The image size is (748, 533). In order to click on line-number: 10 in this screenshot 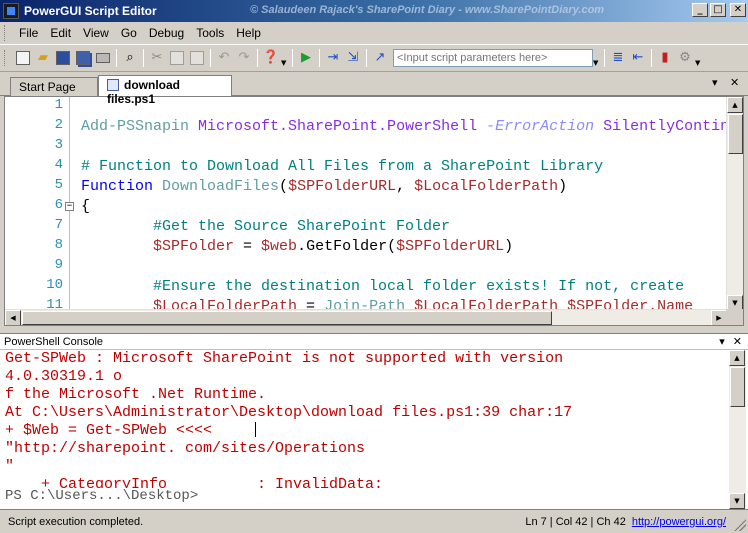, I will do `click(54, 285)`.